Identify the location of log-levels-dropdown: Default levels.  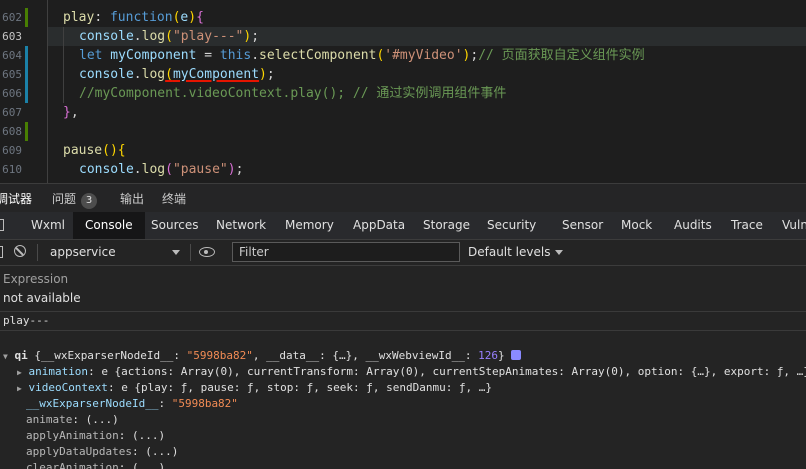
(516, 252).